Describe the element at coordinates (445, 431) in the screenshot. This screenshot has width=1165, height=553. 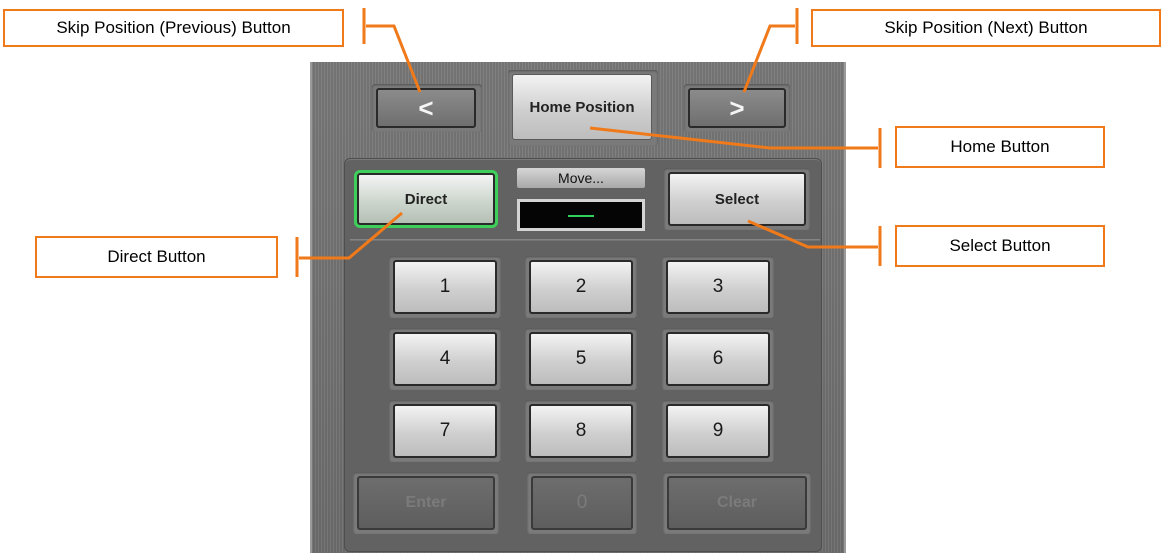
I see `key-7-button: 7` at that location.